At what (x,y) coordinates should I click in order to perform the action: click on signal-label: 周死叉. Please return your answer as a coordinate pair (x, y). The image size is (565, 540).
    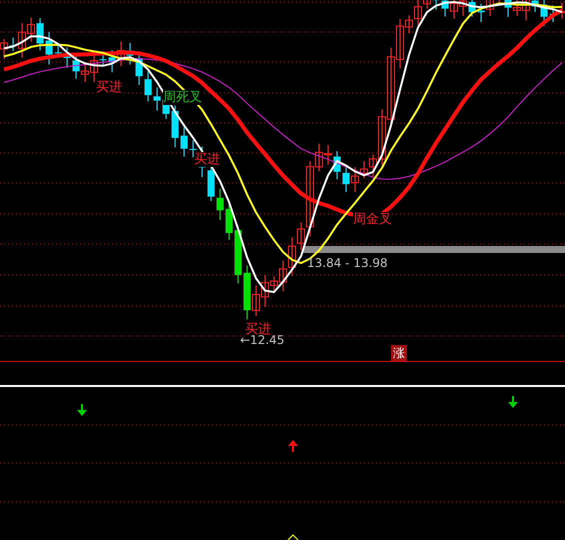
    Looking at the image, I should click on (182, 97).